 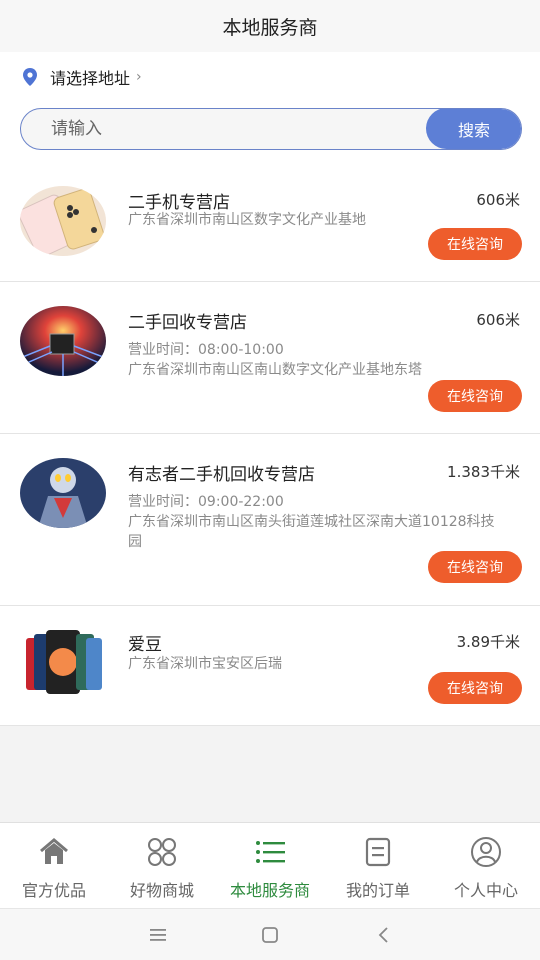 I want to click on store-name: 爱豆, so click(x=145, y=645).